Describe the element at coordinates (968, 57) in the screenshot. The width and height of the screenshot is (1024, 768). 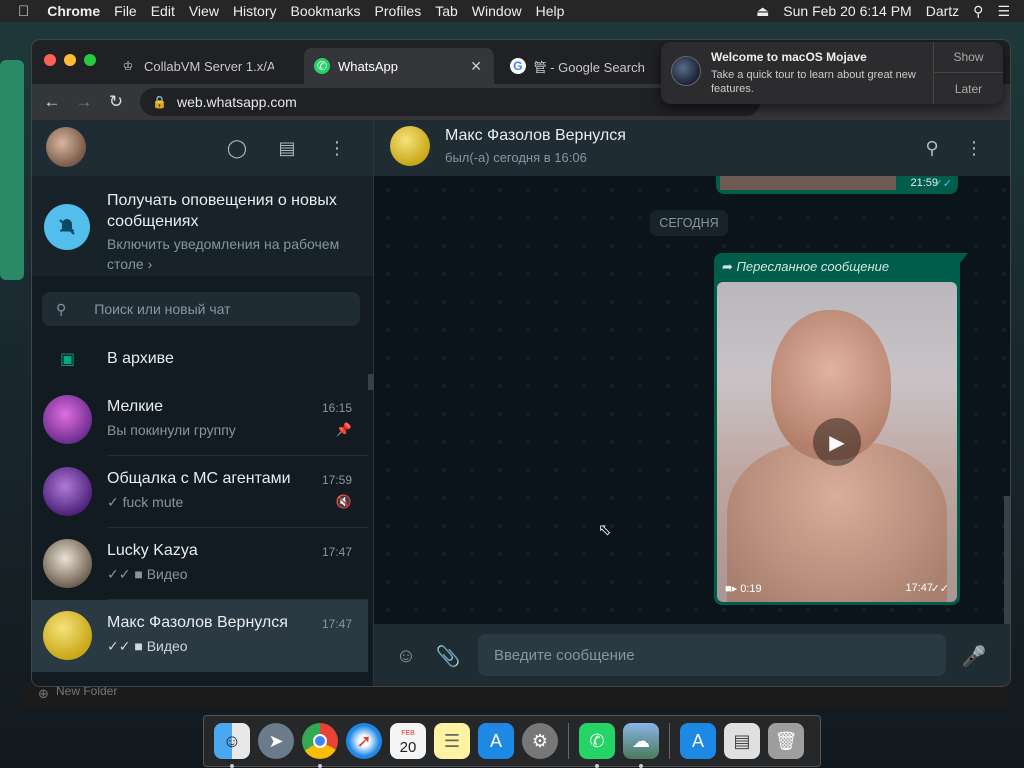
I see `show-button: Show` at that location.